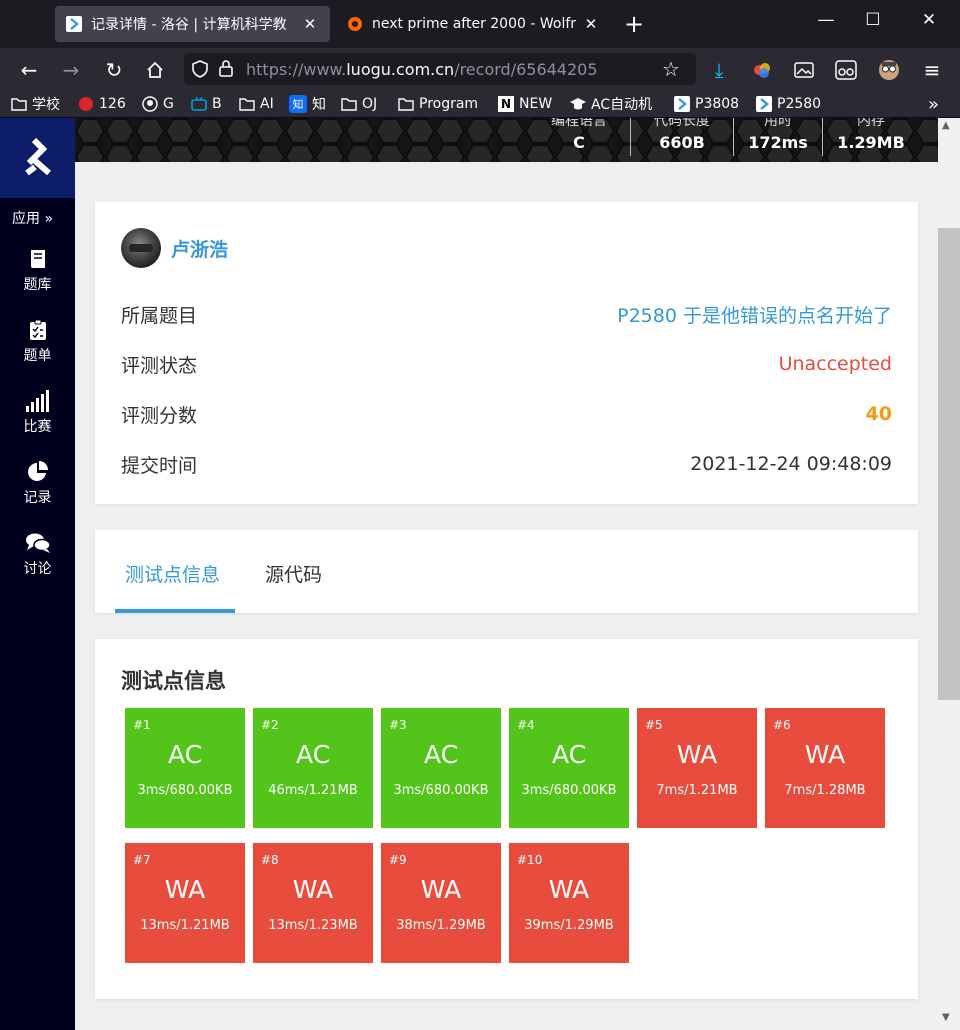 Image resolution: width=960 pixels, height=1030 pixels. I want to click on bookmark-ac-automaton: AC自动机, so click(611, 104).